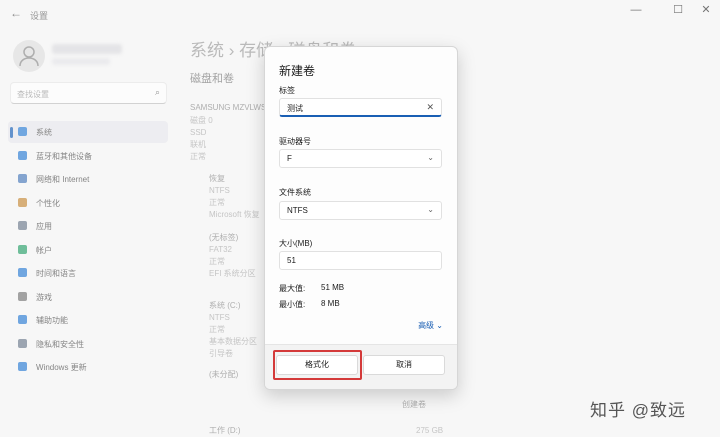 Image resolution: width=720 pixels, height=437 pixels. What do you see at coordinates (360, 107) in the screenshot?
I see `label-input: 测试 ✕` at bounding box center [360, 107].